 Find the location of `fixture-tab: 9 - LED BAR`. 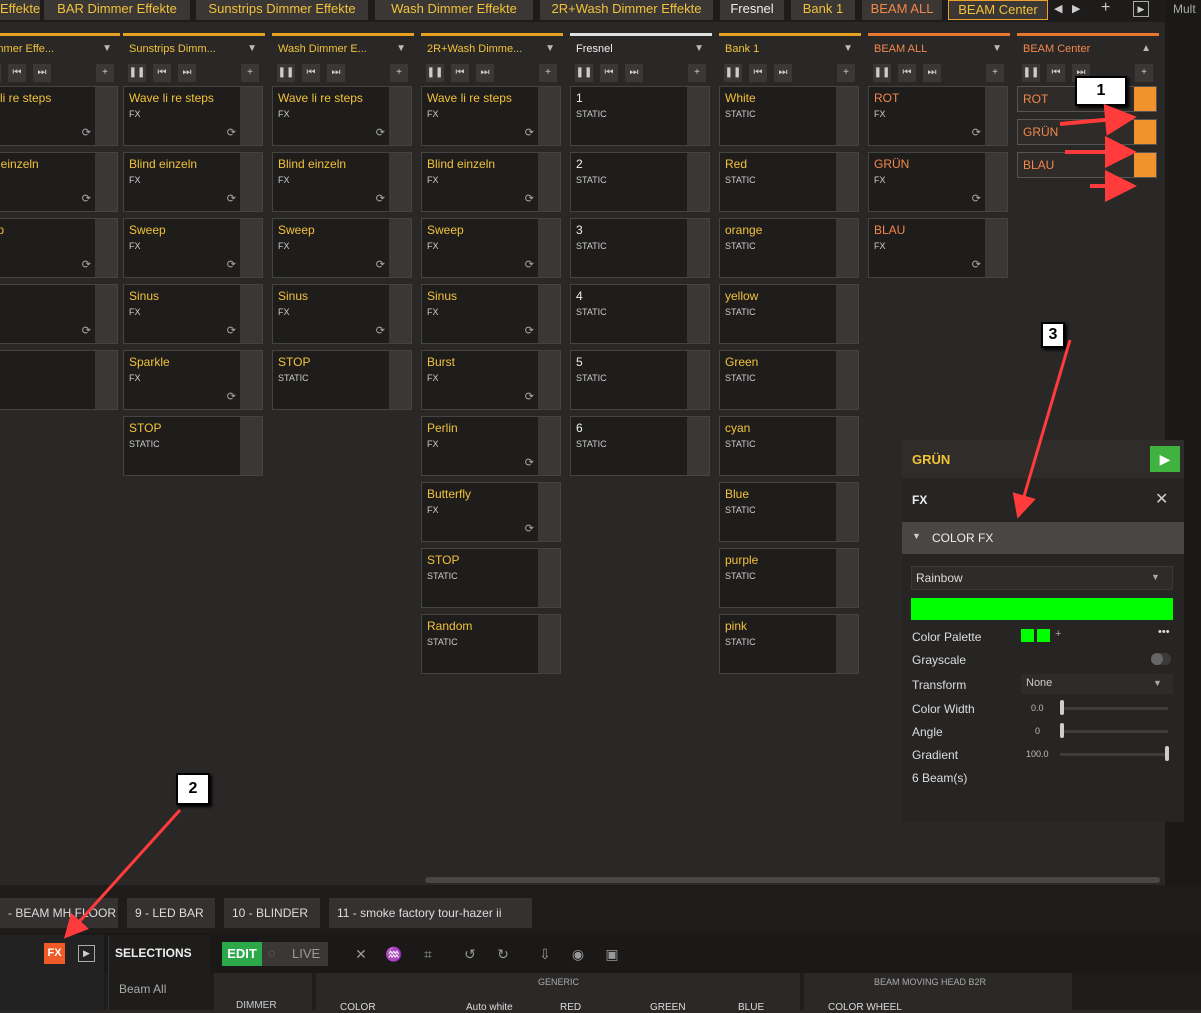

fixture-tab: 9 - LED BAR is located at coordinates (171, 913).